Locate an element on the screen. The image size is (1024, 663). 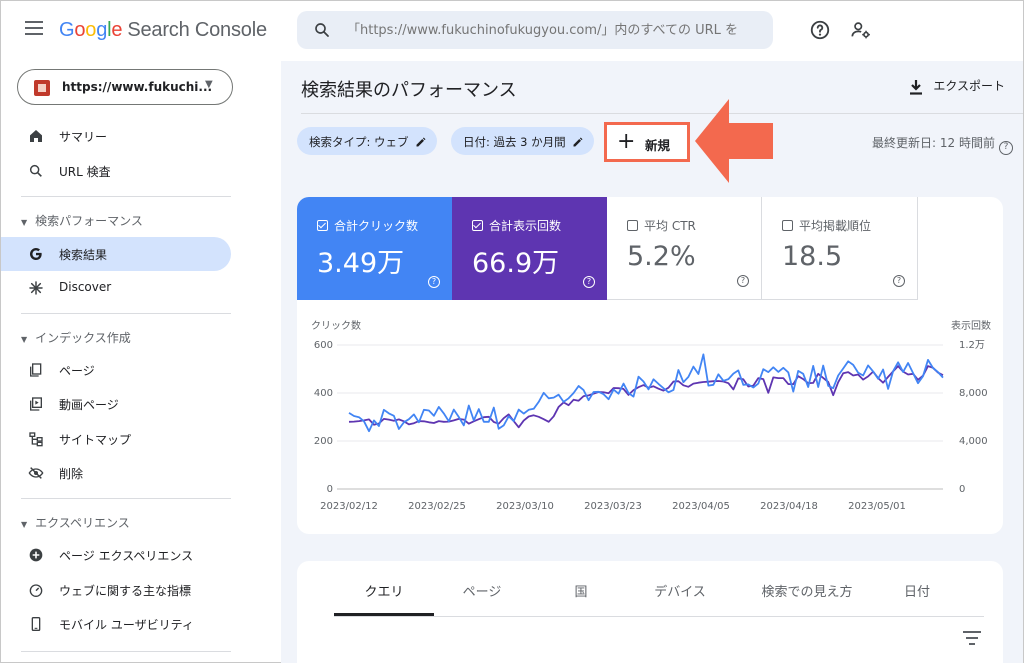
sidebar-item-pages: ページ is located at coordinates (116, 370).